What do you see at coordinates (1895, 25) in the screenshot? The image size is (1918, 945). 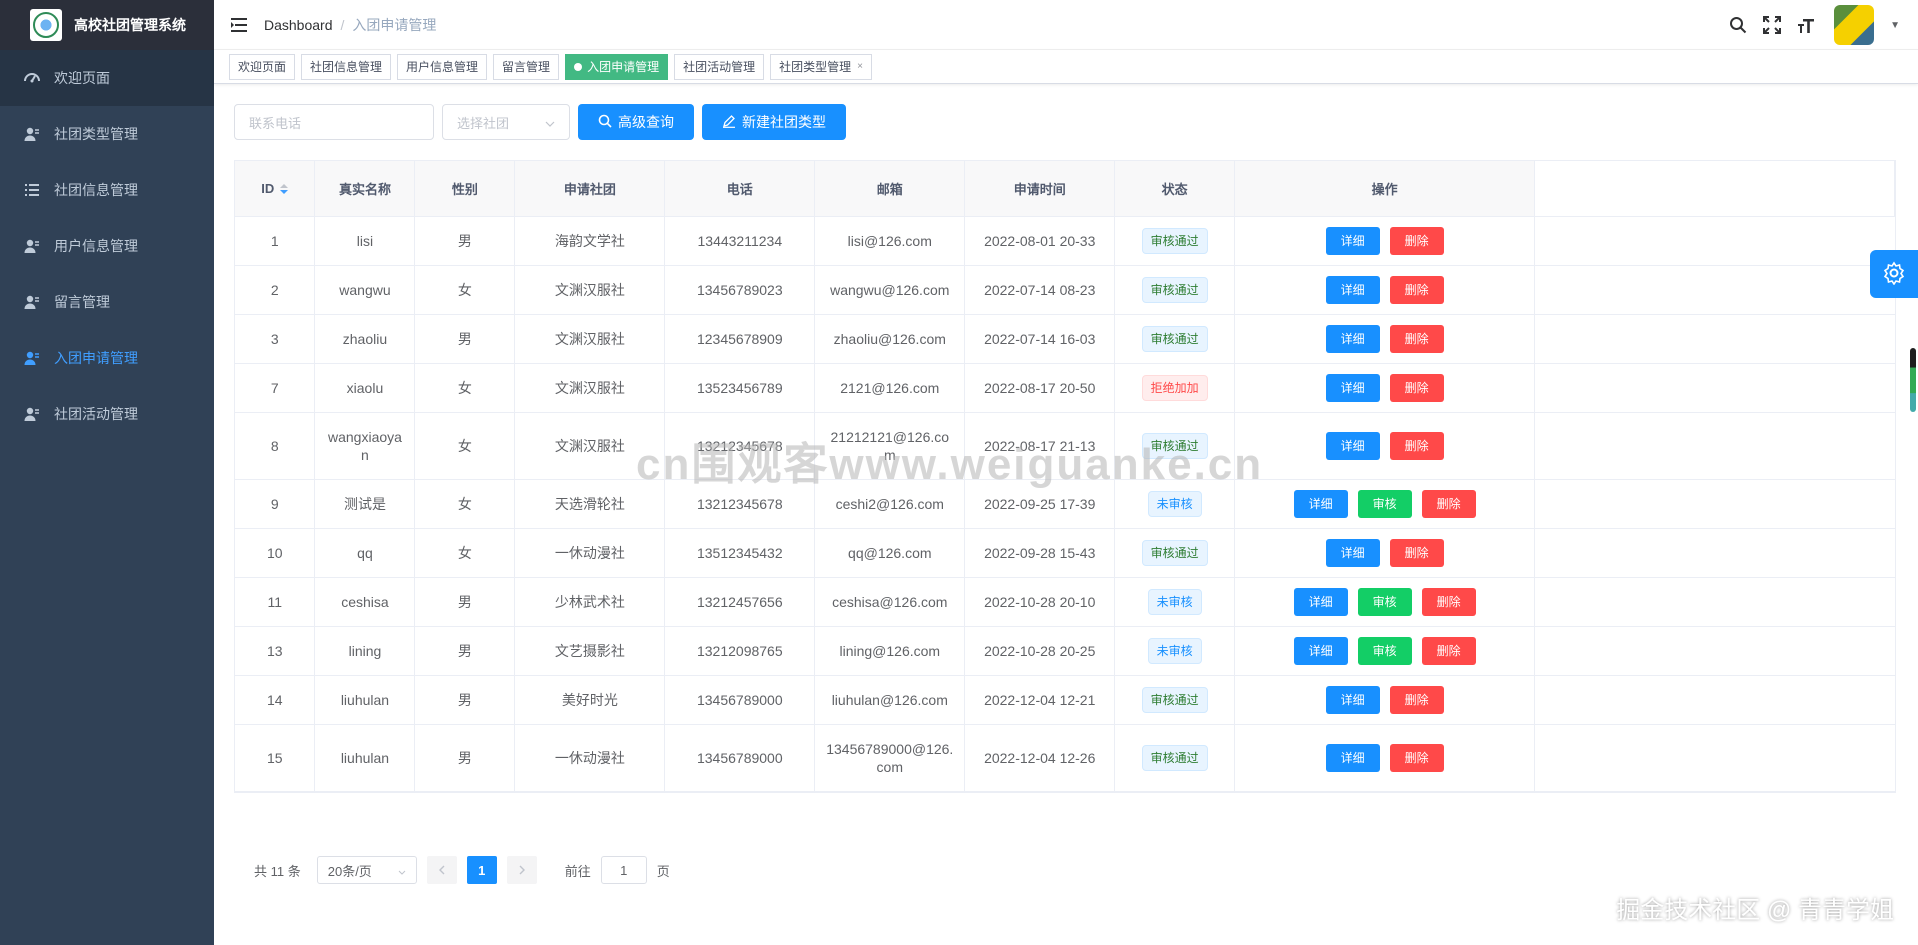 I see `caret-down-icon: ▼` at bounding box center [1895, 25].